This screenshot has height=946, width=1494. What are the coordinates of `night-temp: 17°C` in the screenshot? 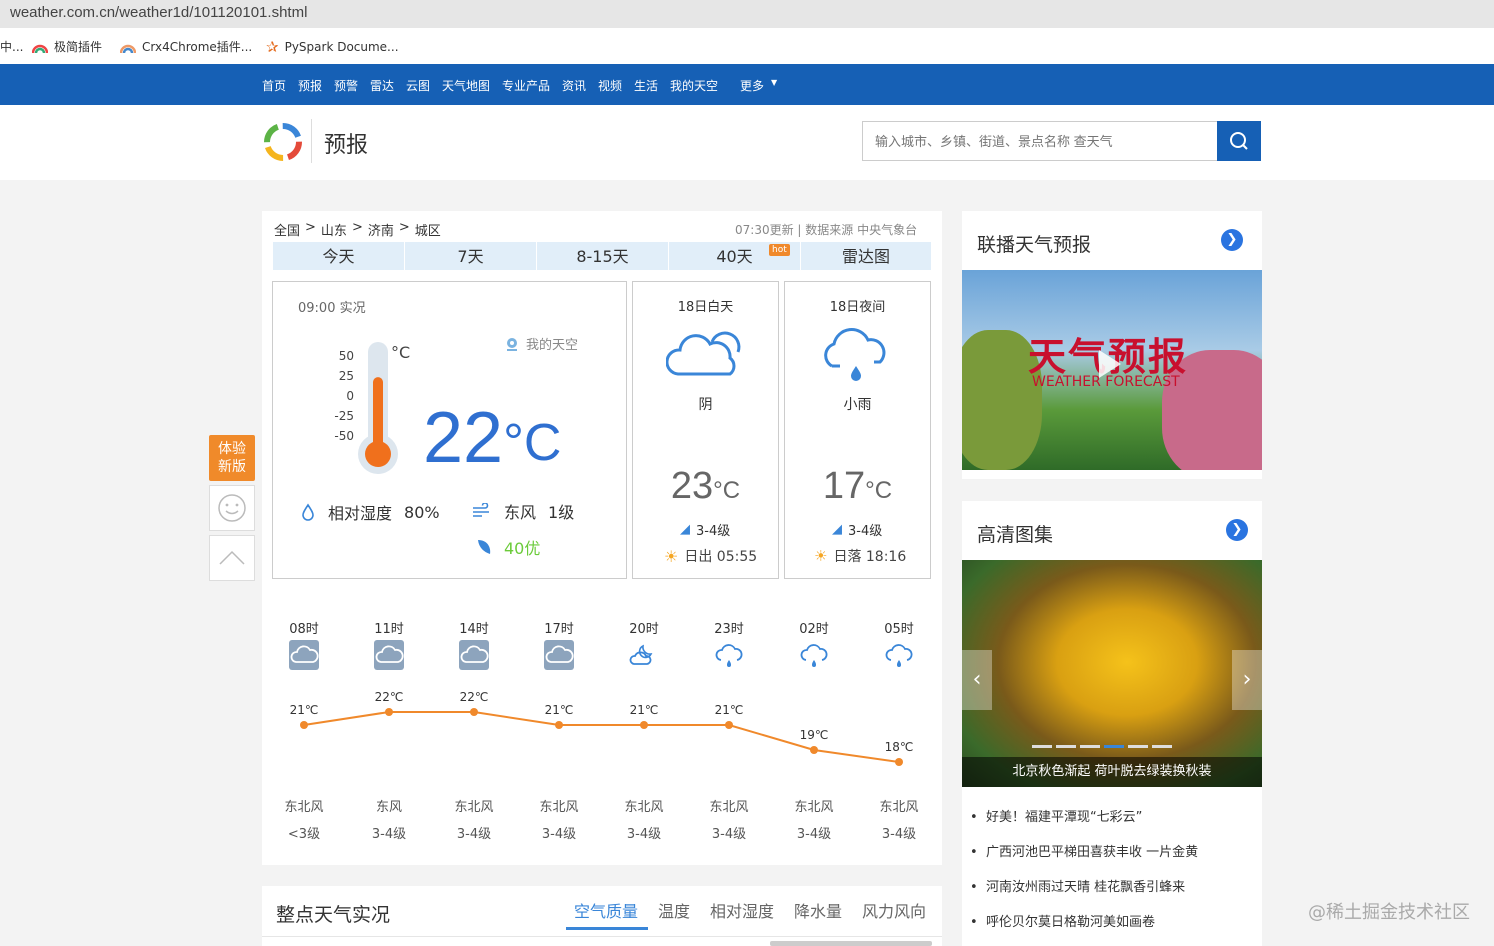 It's located at (857, 486).